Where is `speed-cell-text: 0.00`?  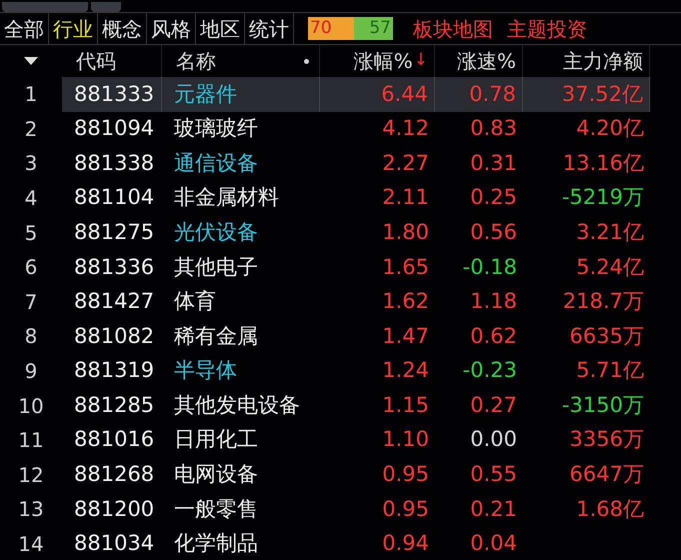 speed-cell-text: 0.00 is located at coordinates (493, 440).